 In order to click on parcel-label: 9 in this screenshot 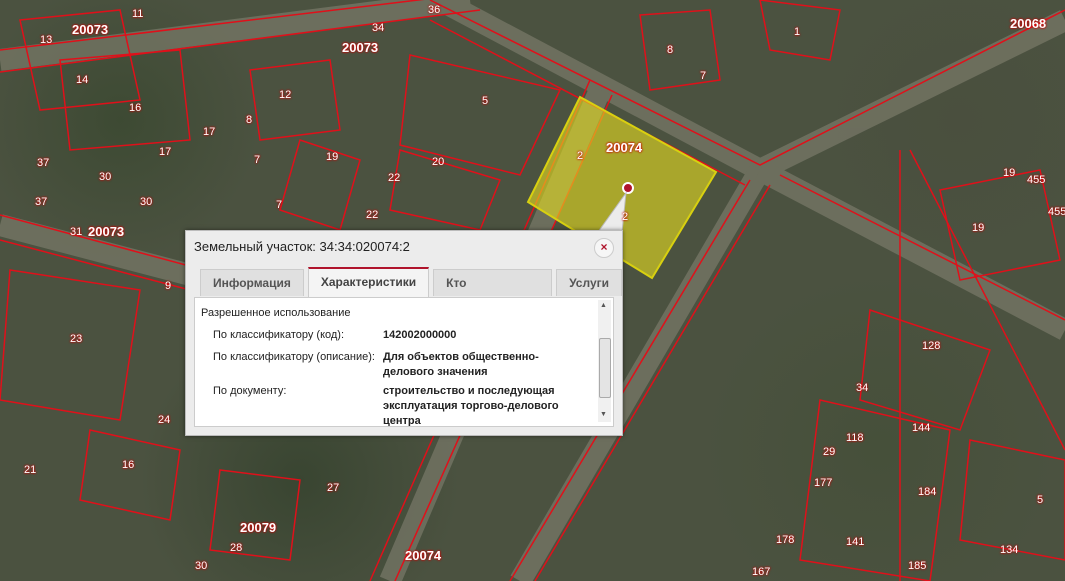, I will do `click(168, 286)`.